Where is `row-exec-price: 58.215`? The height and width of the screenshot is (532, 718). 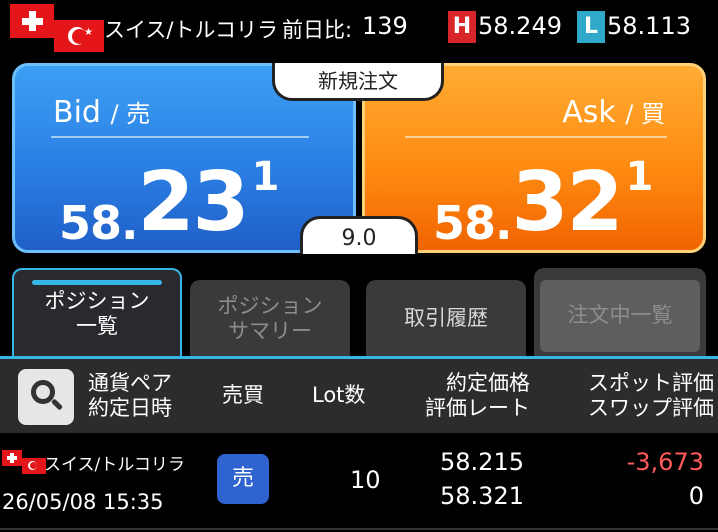
row-exec-price: 58.215 is located at coordinates (482, 462).